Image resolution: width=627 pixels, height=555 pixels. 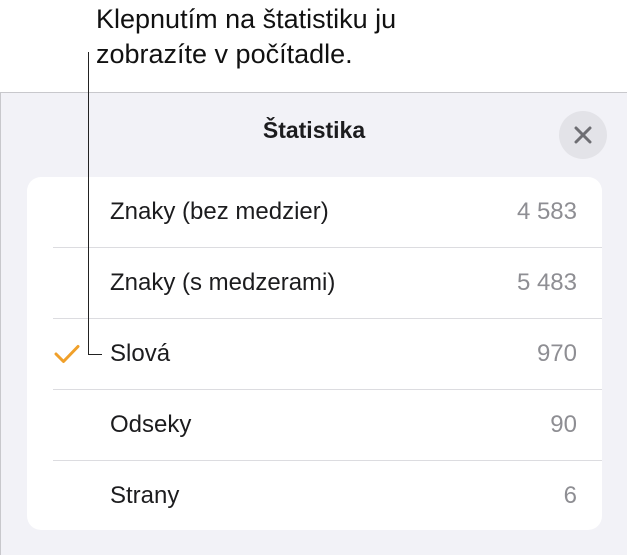 I want to click on stat-row-characters-no-spaces: Znaky (bez medzier) 4 583, so click(x=314, y=212).